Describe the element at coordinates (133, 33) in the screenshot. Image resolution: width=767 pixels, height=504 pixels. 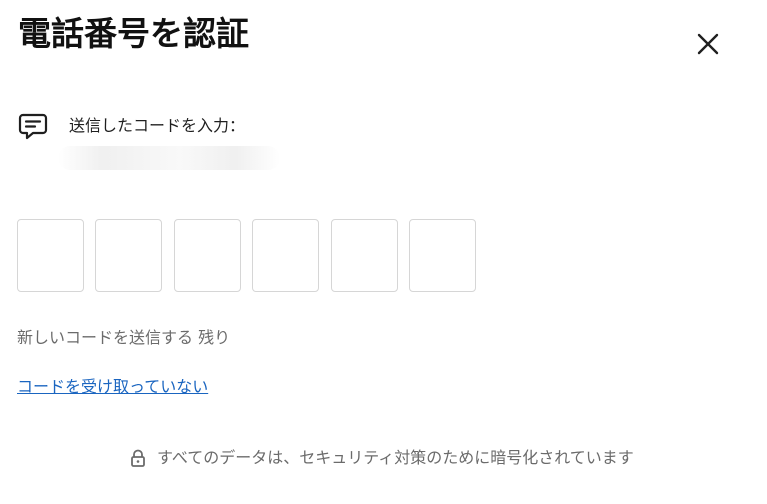
I see `dialog-title: 電話番号を認証` at that location.